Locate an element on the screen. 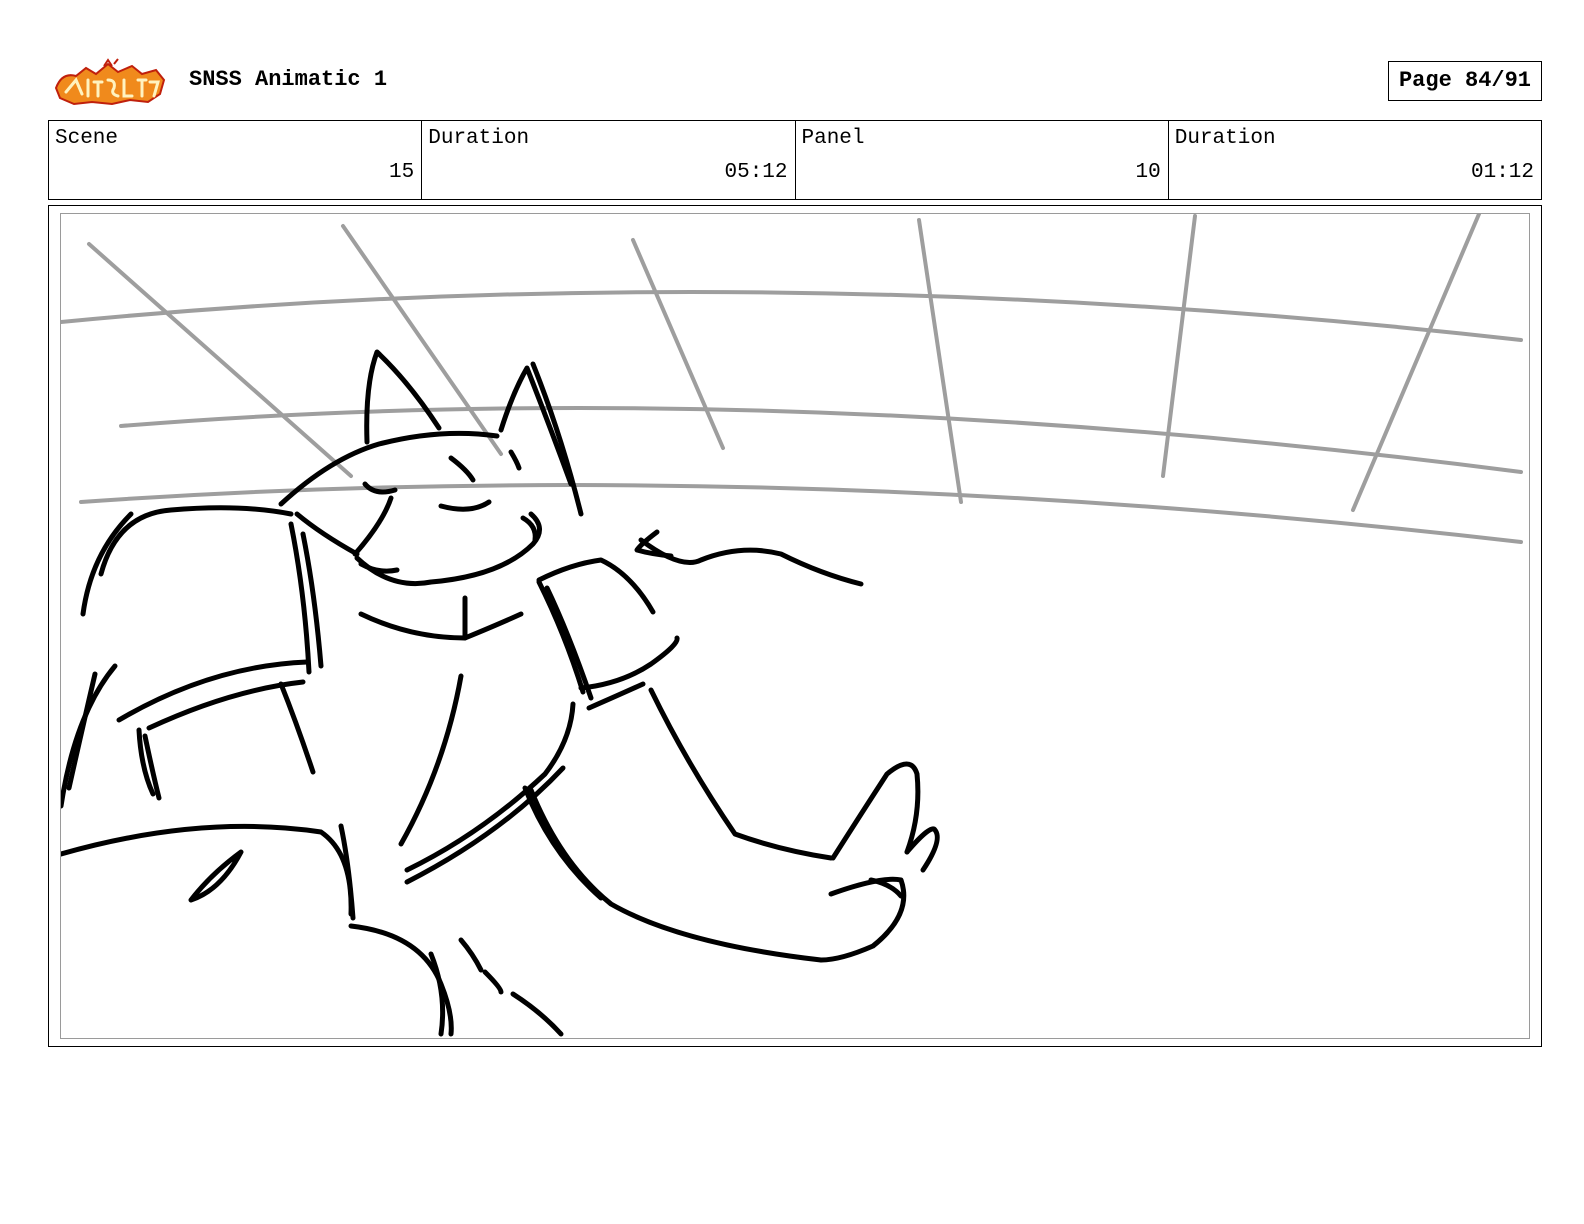  panel-duration-cell: Duration 01:12 is located at coordinates (1355, 160).